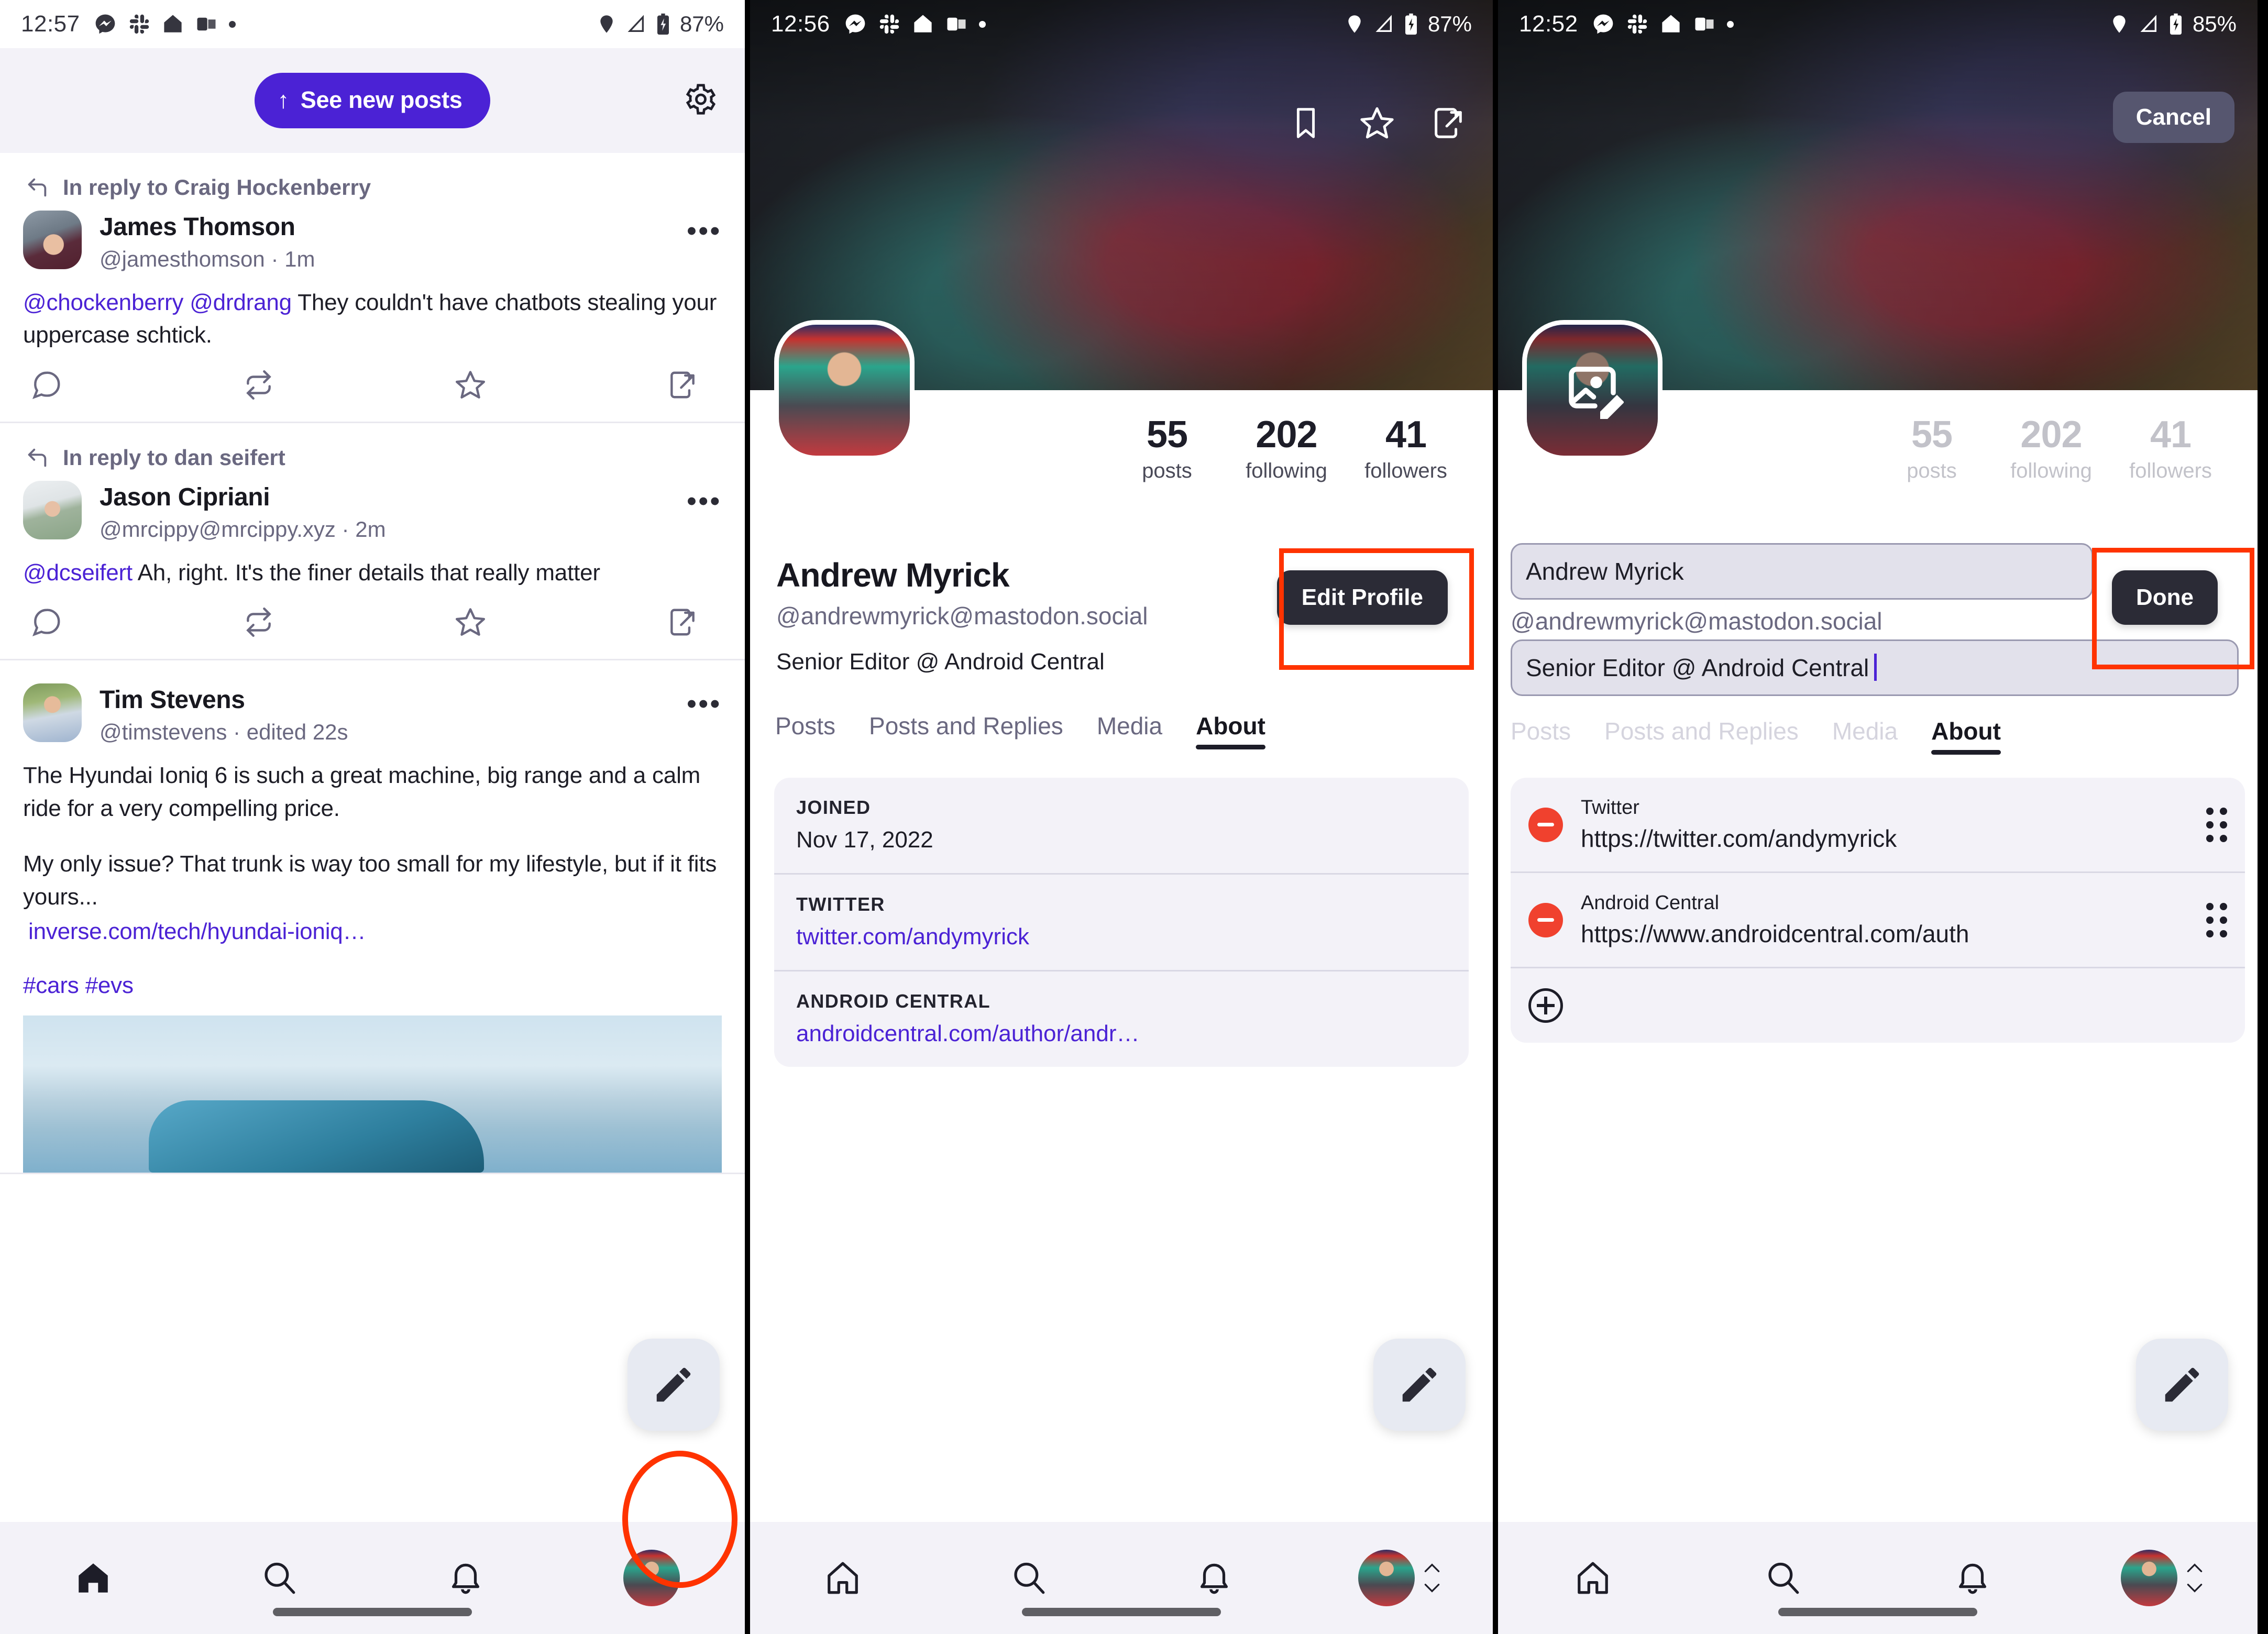 This screenshot has height=1634, width=2268. I want to click on panel-divider, so click(1495, 817).